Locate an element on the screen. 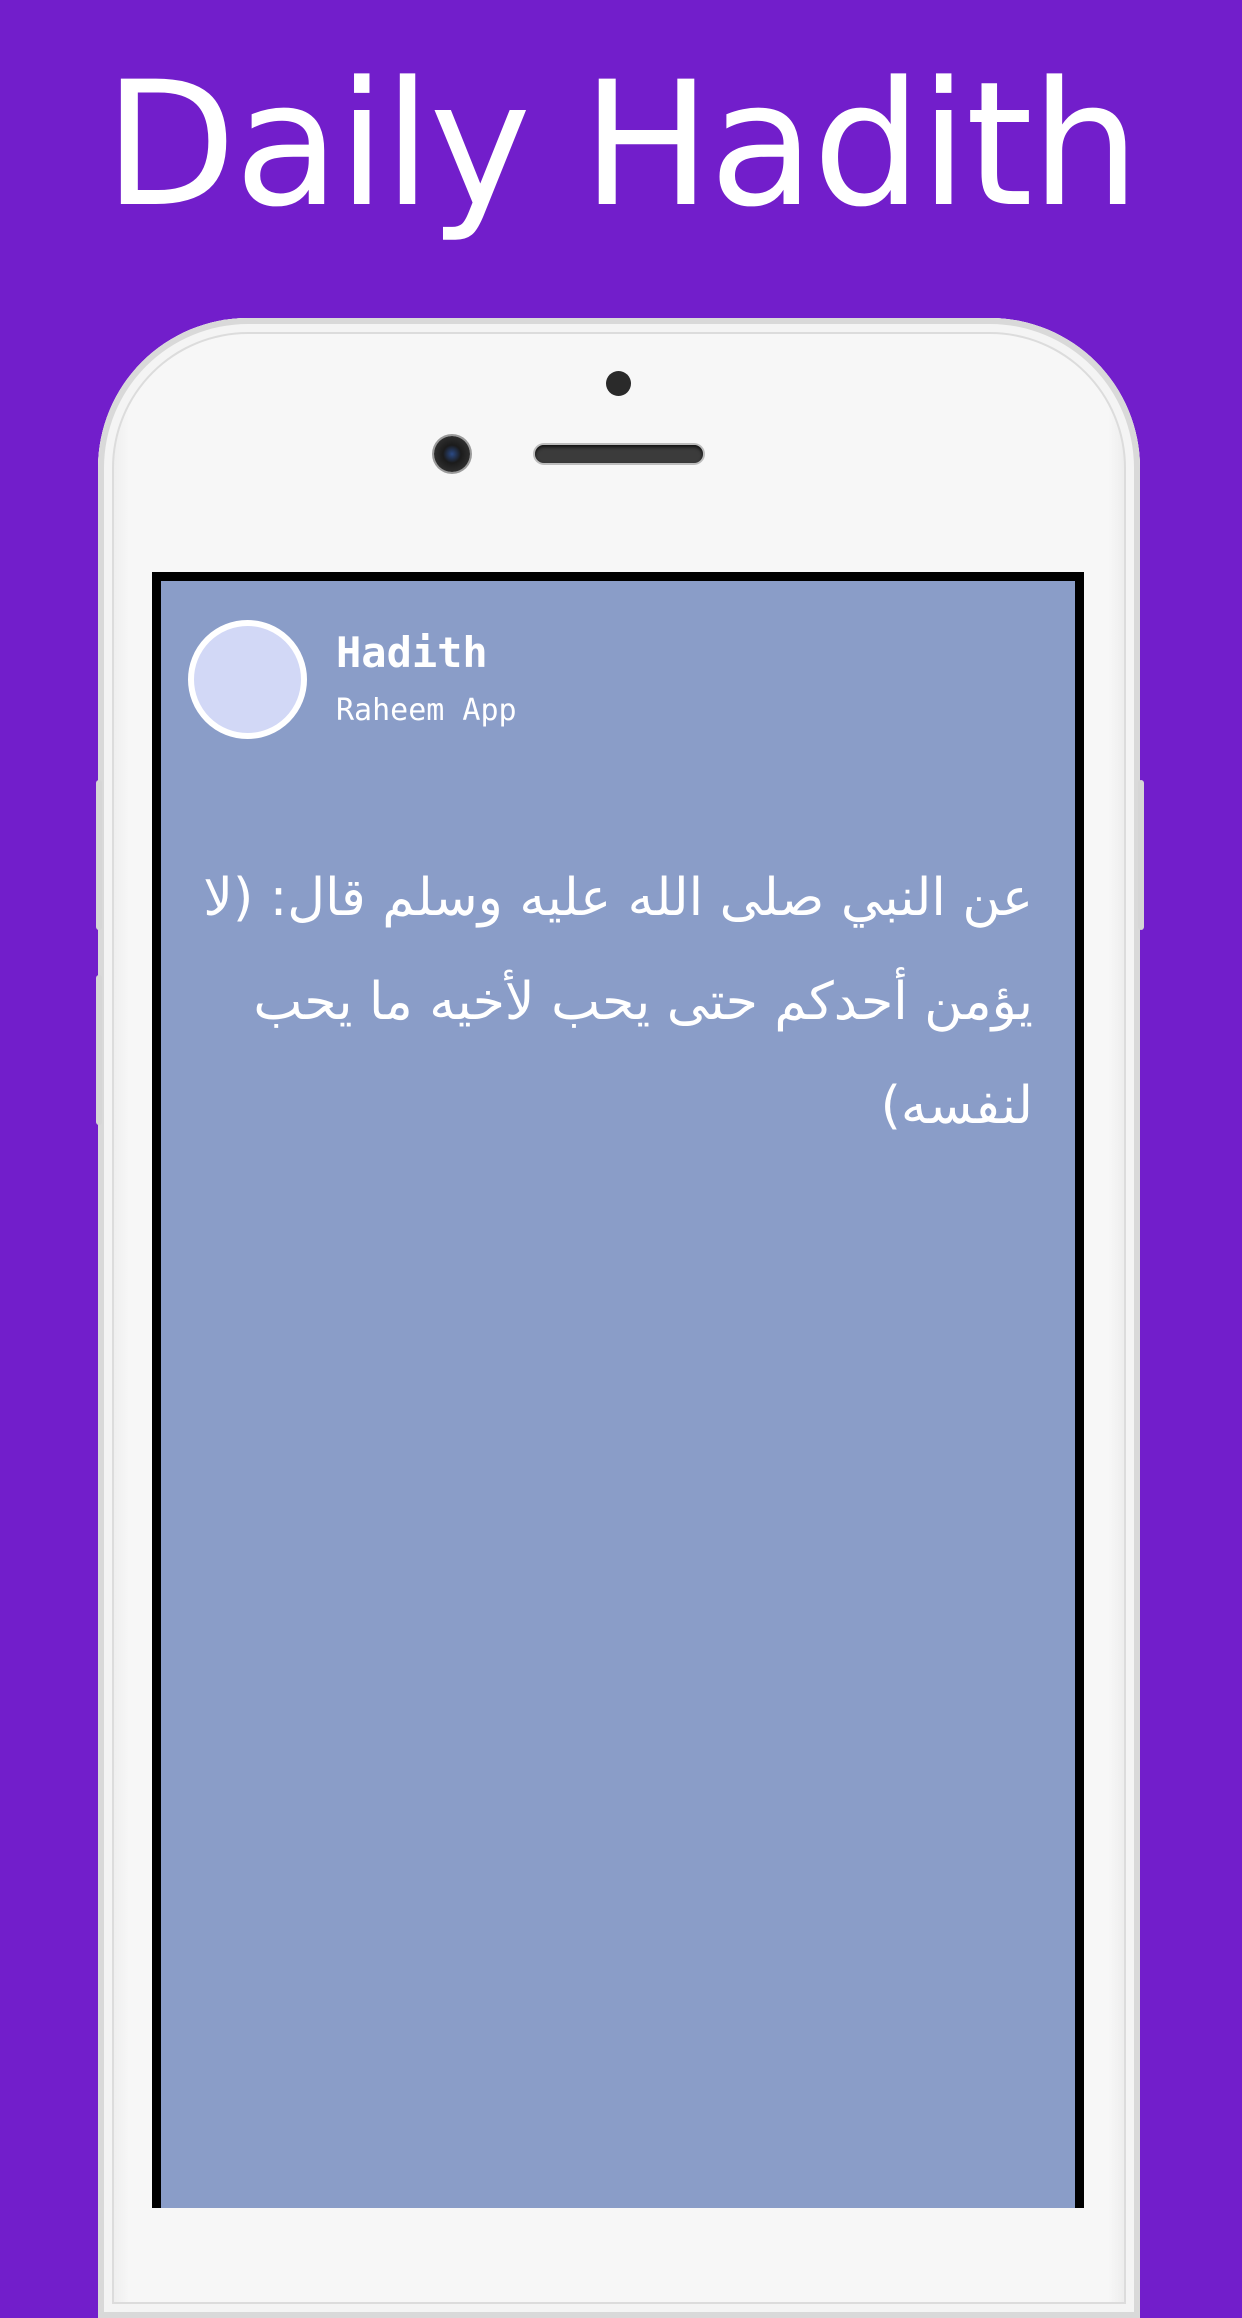 The image size is (1242, 2318). proximity-sensor-icon is located at coordinates (618, 383).